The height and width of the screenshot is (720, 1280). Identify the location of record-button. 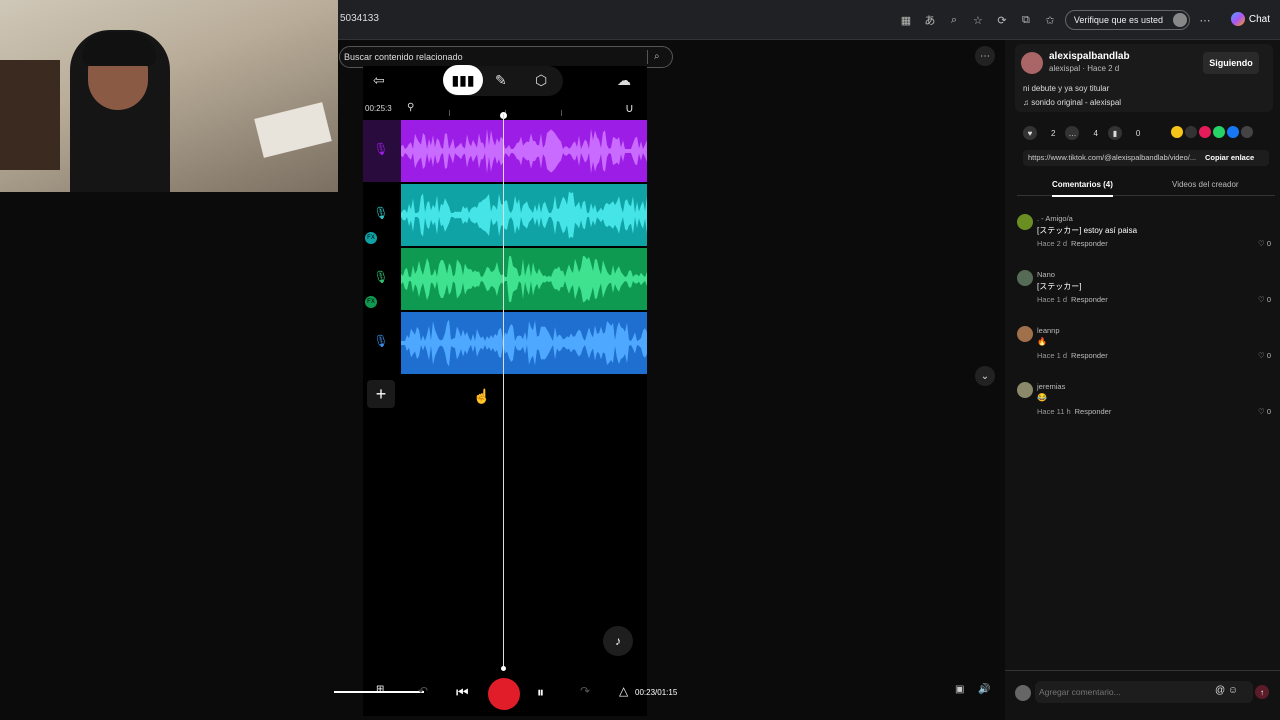
(504, 694).